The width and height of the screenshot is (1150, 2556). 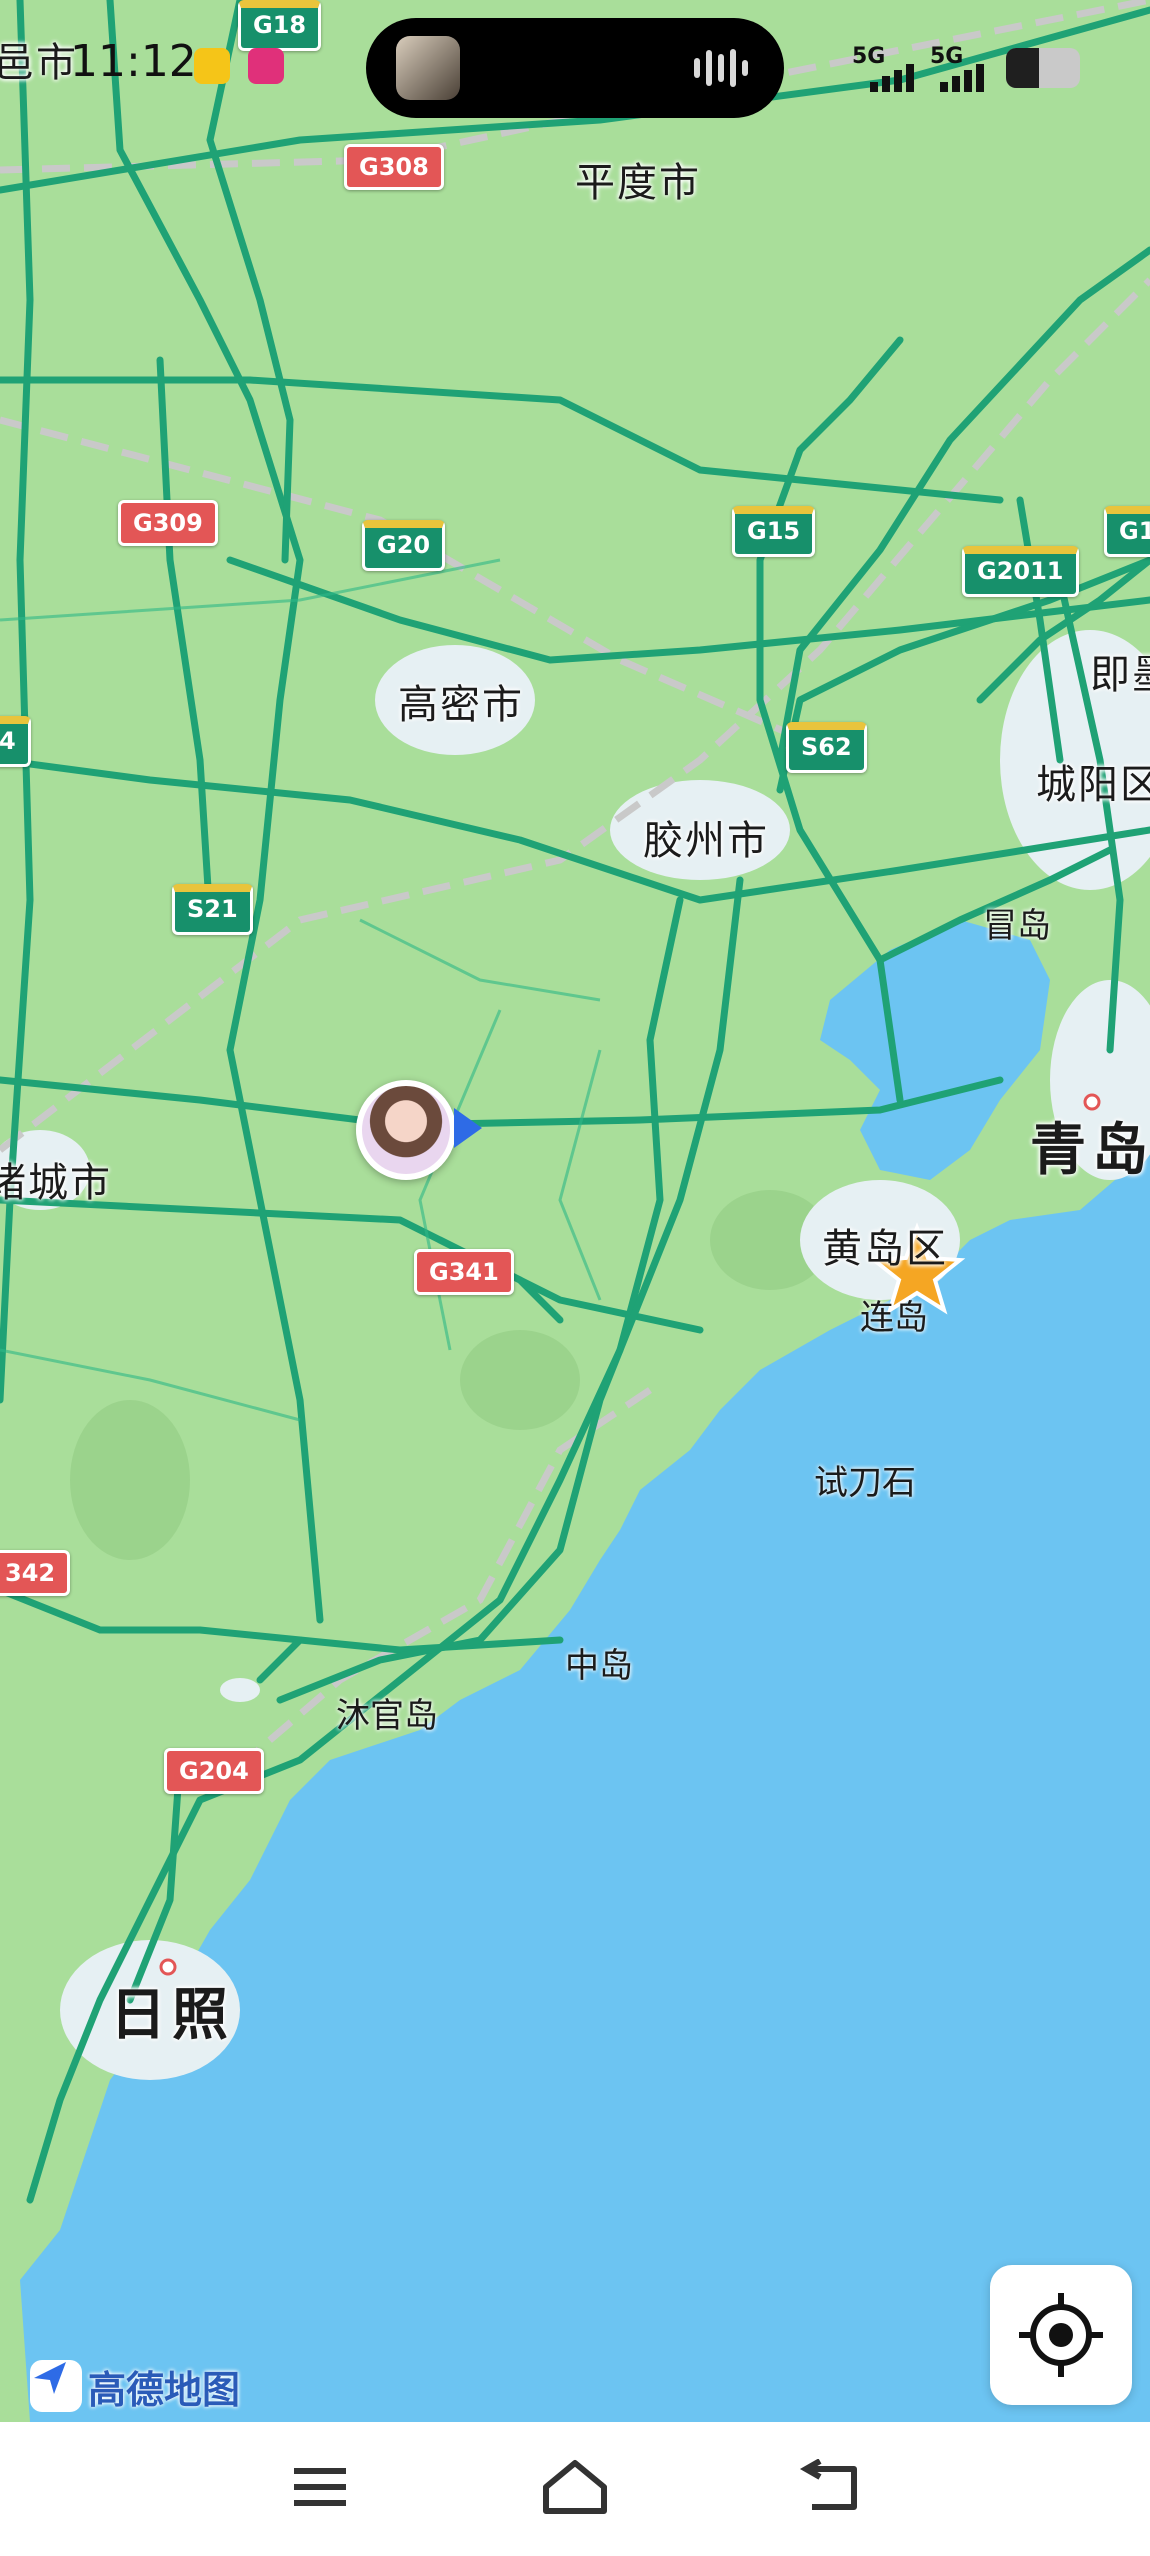 I want to click on back-icon, so click(x=828, y=2484).